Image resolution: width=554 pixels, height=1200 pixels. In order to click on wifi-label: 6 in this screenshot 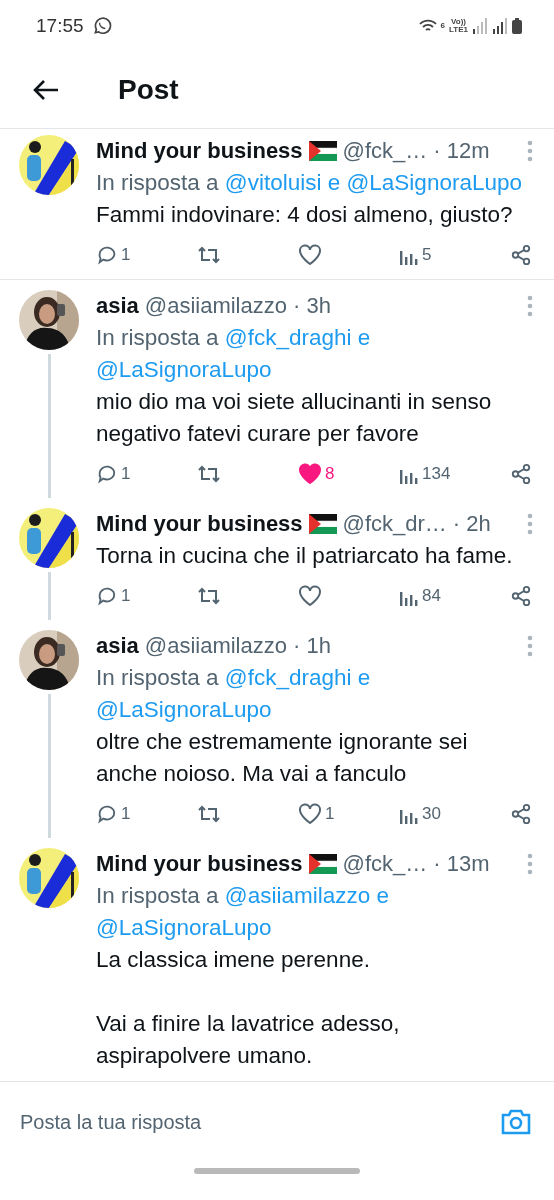, I will do `click(443, 26)`.